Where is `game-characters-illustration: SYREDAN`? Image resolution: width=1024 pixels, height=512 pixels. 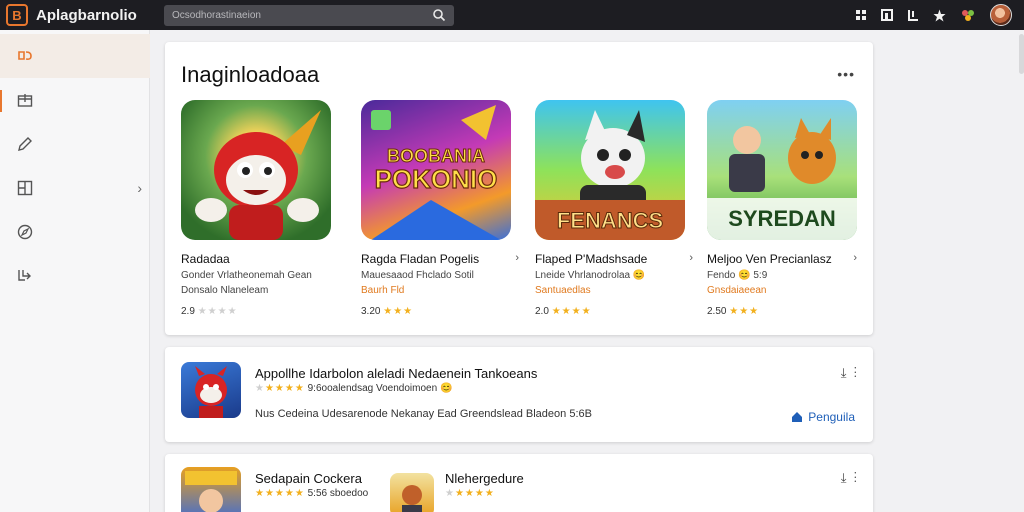
game-characters-illustration: SYREDAN is located at coordinates (782, 179).